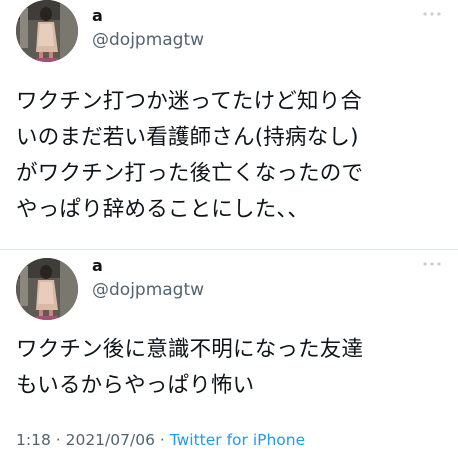 The width and height of the screenshot is (458, 473). What do you see at coordinates (33, 440) in the screenshot?
I see `tweet-time: 1:18` at bounding box center [33, 440].